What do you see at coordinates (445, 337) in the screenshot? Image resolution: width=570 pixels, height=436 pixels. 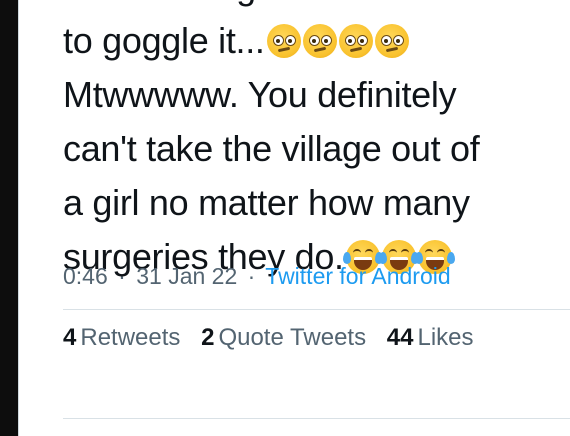 I see `likes-label: Likes` at bounding box center [445, 337].